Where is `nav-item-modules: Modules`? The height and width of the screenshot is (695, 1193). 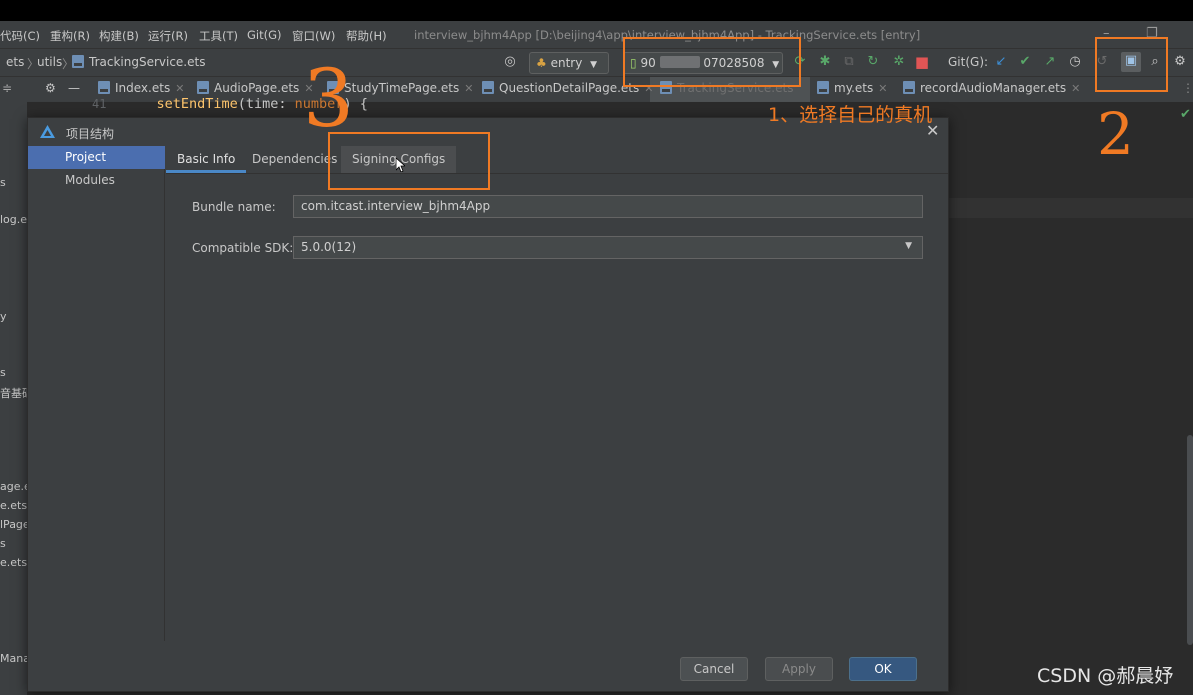 nav-item-modules: Modules is located at coordinates (96, 180).